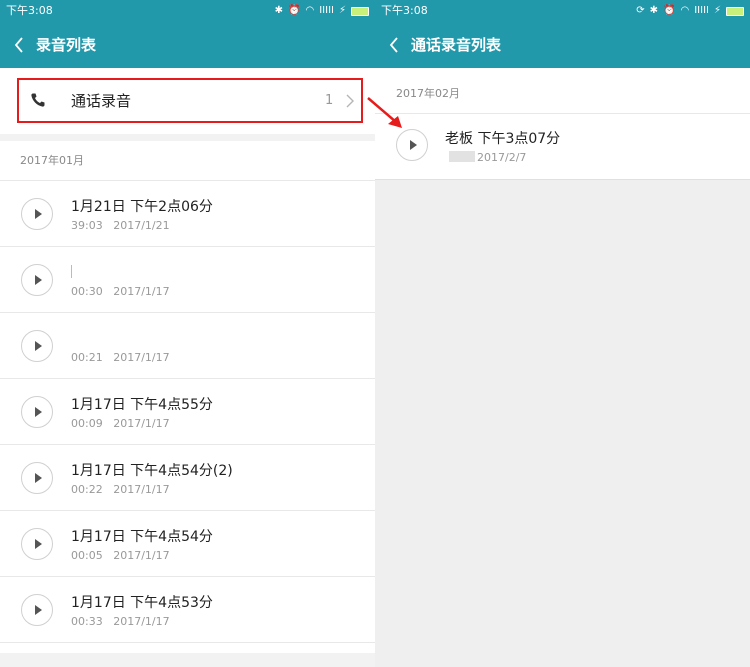  I want to click on recording-duration: 00:09, so click(87, 423).